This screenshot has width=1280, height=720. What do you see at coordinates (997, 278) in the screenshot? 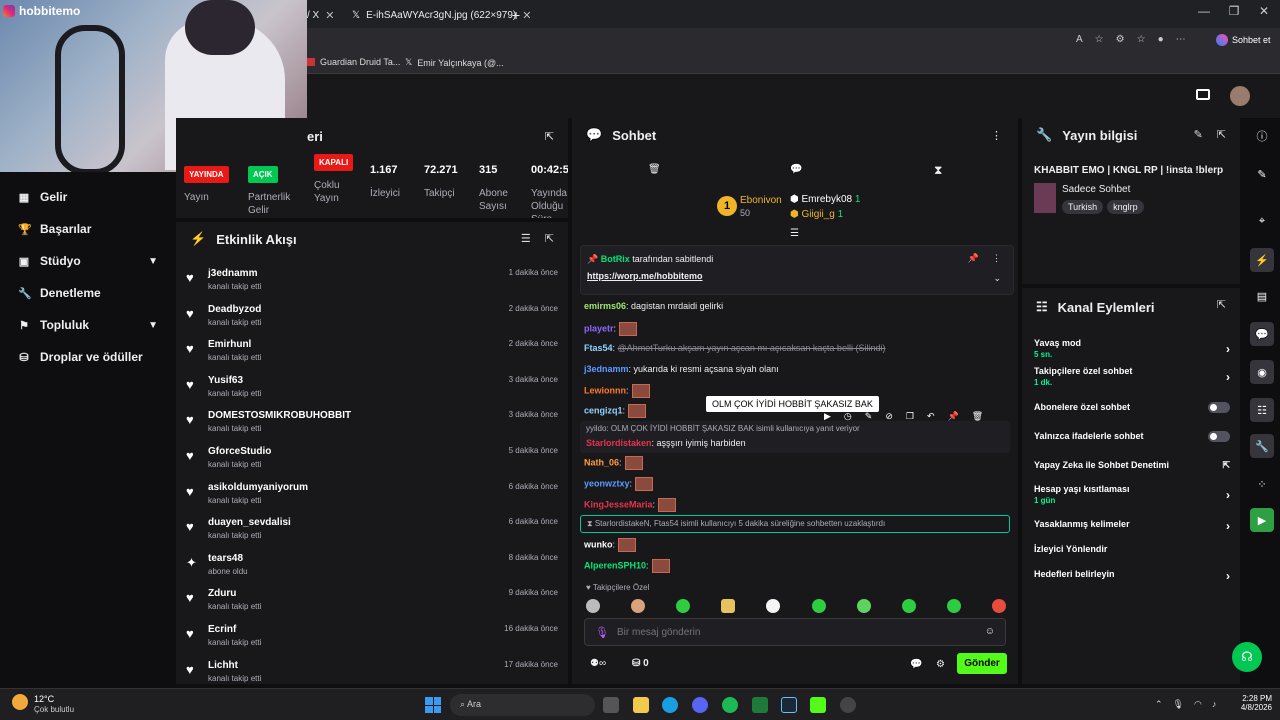
I see `chevron-down-icon: ⌄` at bounding box center [997, 278].